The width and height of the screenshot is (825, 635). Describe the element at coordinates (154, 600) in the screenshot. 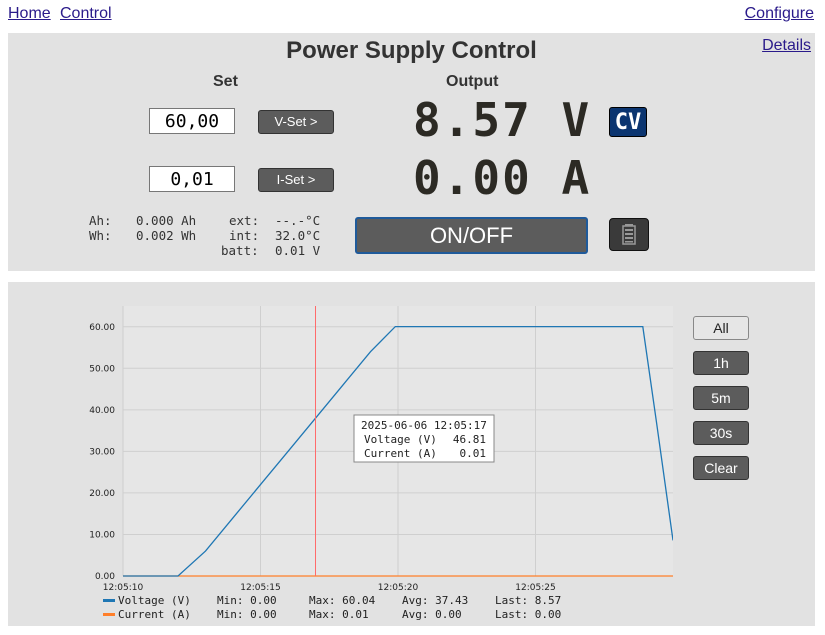

I see `legend-series-name: Voltage (V)` at that location.